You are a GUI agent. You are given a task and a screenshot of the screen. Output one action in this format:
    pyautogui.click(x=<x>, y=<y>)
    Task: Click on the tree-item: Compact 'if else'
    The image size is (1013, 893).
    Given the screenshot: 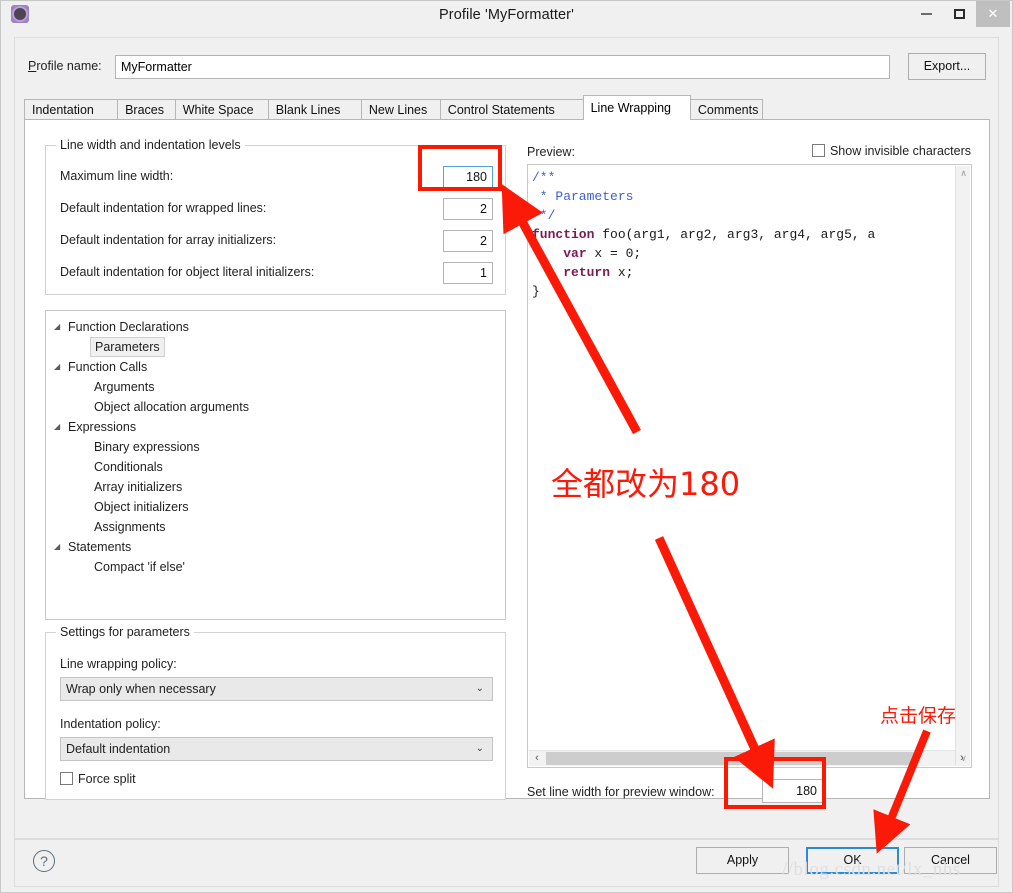 What is the action you would take?
    pyautogui.click(x=275, y=567)
    